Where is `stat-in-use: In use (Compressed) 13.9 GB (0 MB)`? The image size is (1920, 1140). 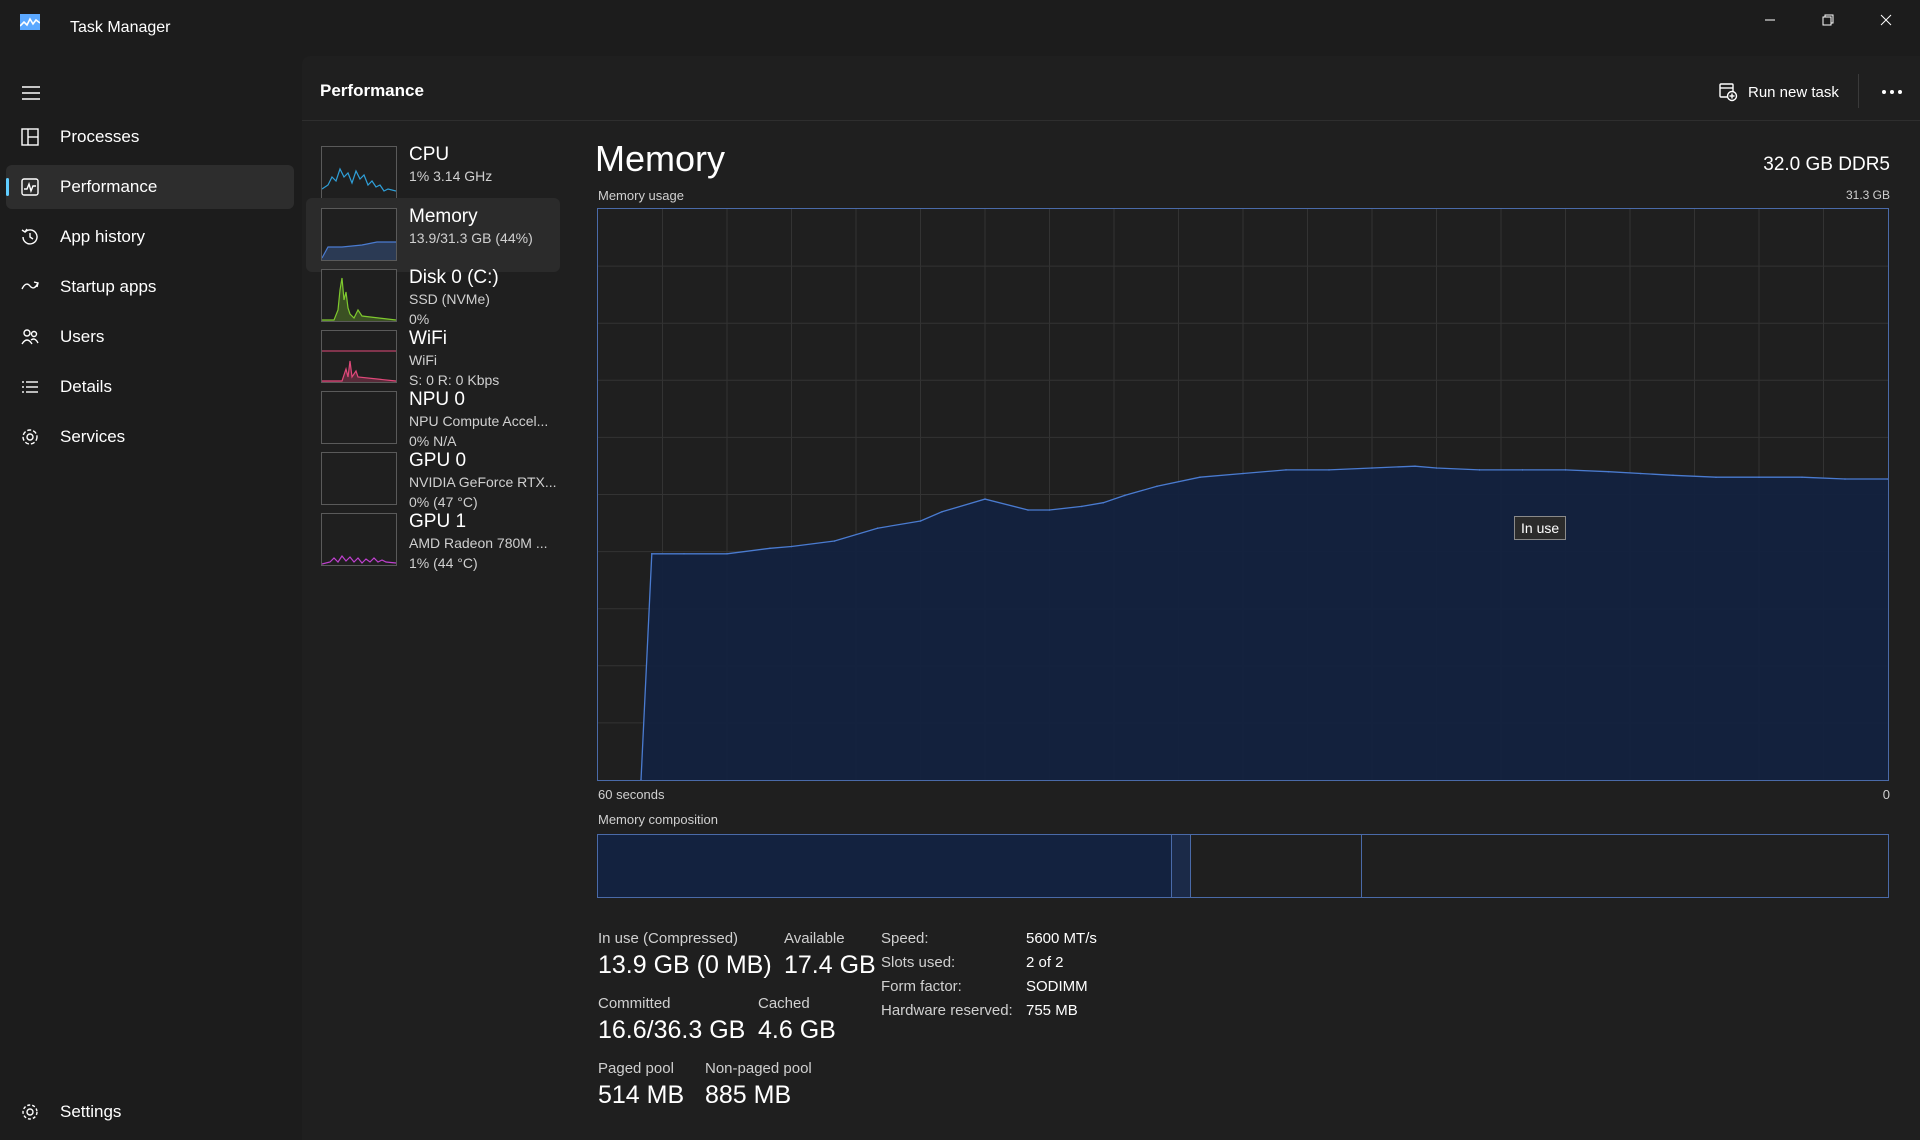
stat-in-use: In use (Compressed) 13.9 GB (0 MB) is located at coordinates (685, 955).